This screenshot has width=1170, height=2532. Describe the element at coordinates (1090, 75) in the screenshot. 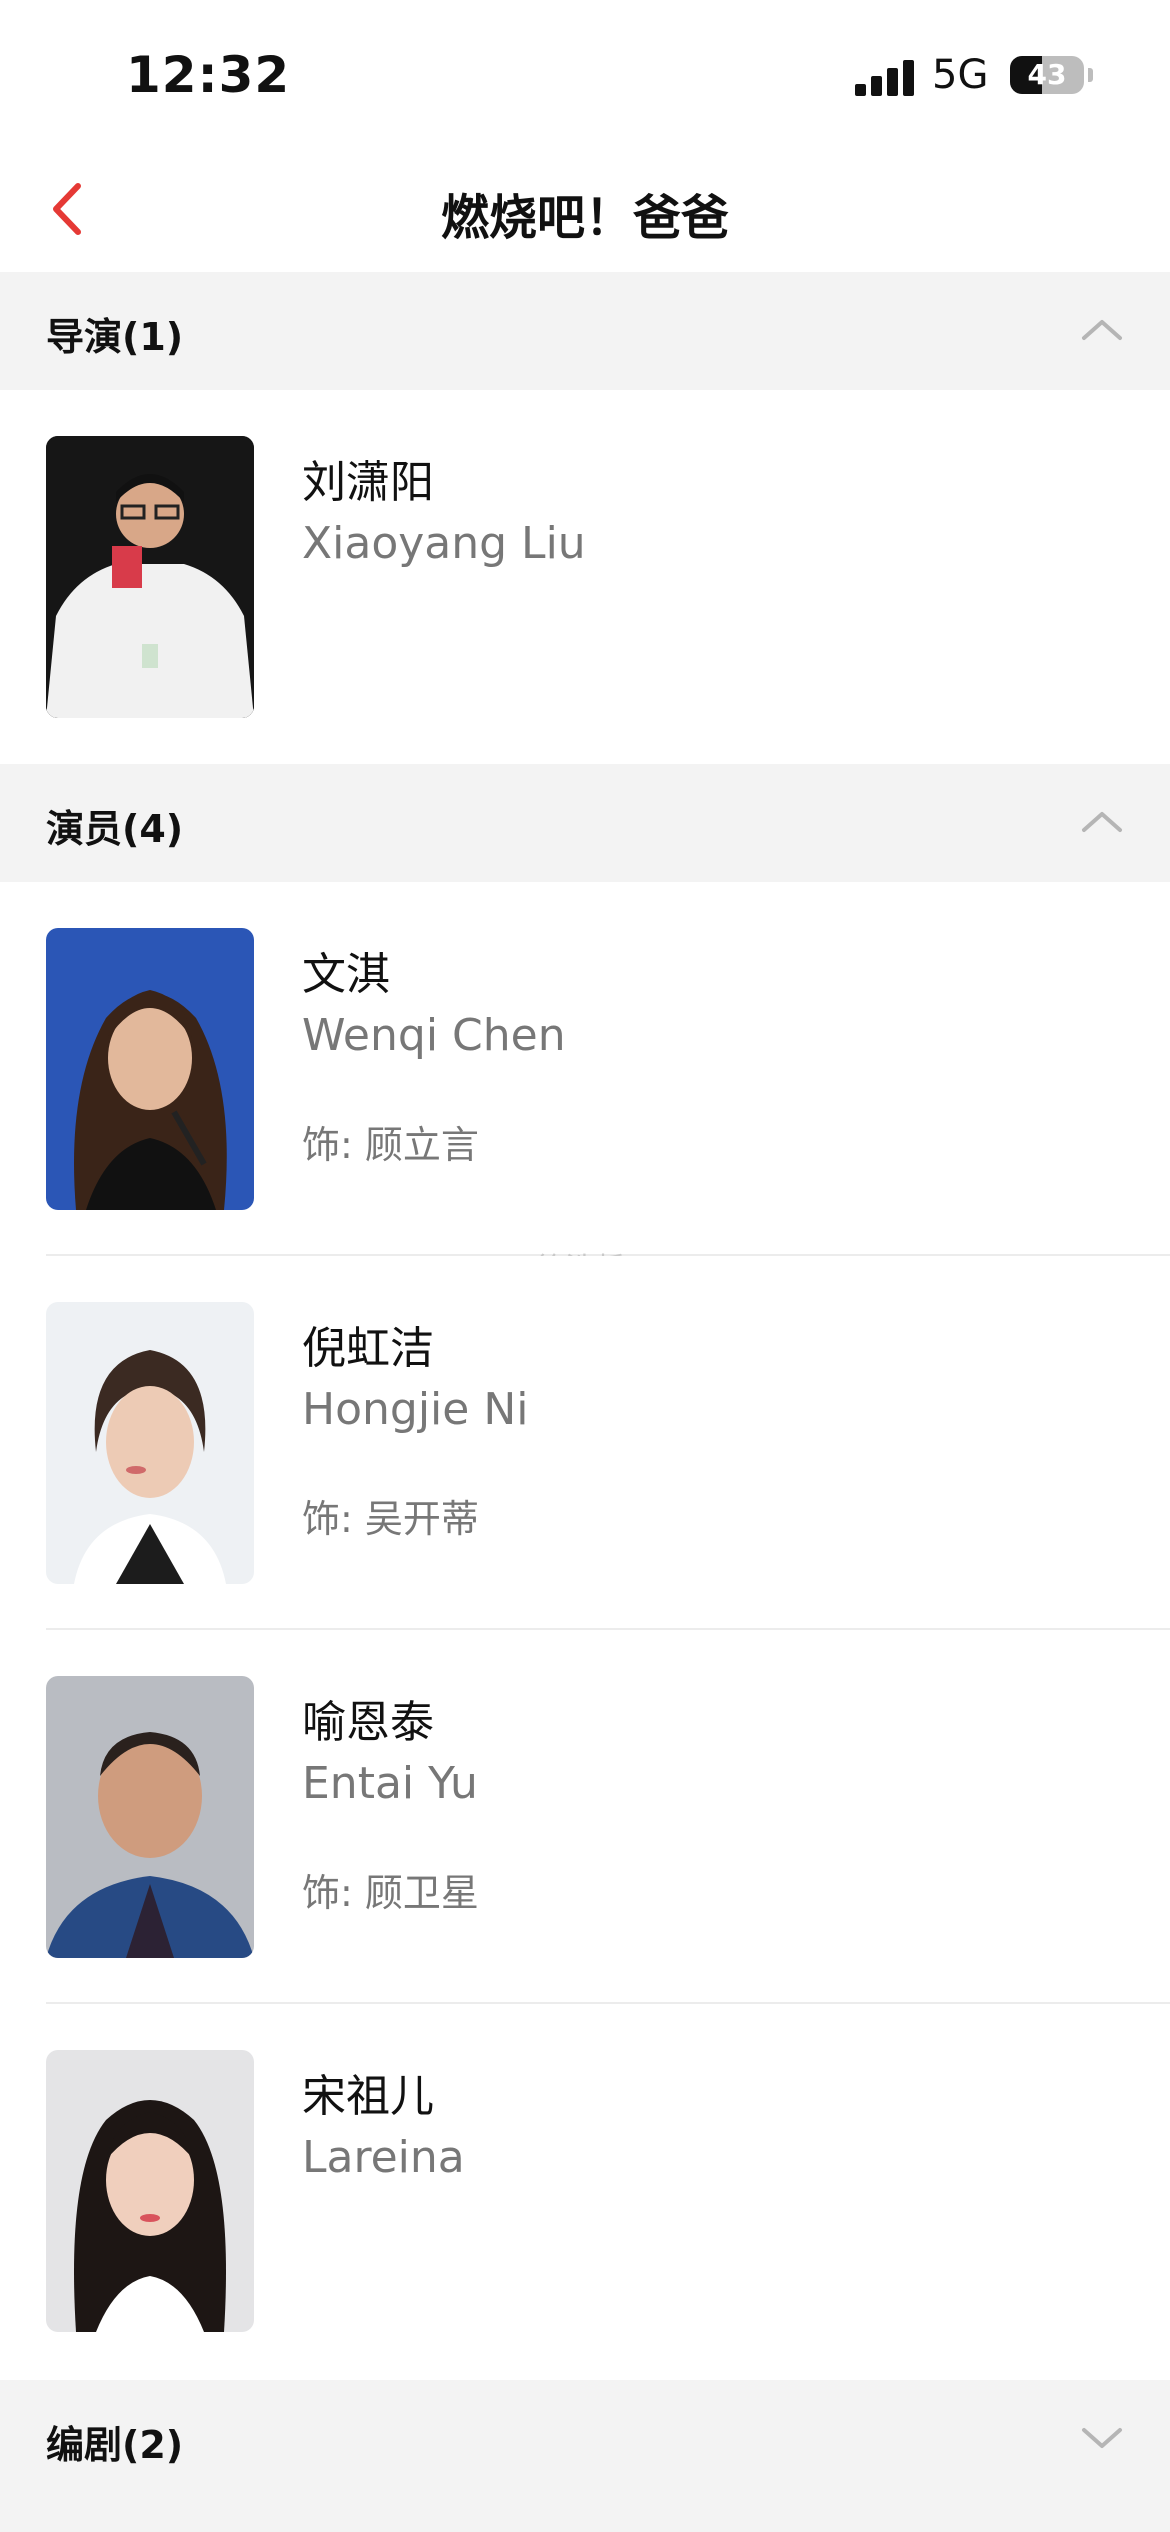

I see `battery-tip` at that location.